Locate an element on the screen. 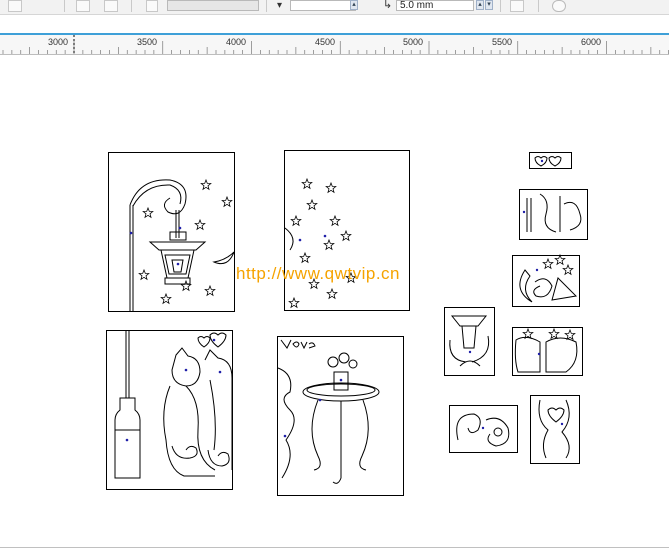  artwork-panel-cats is located at coordinates (169, 410).